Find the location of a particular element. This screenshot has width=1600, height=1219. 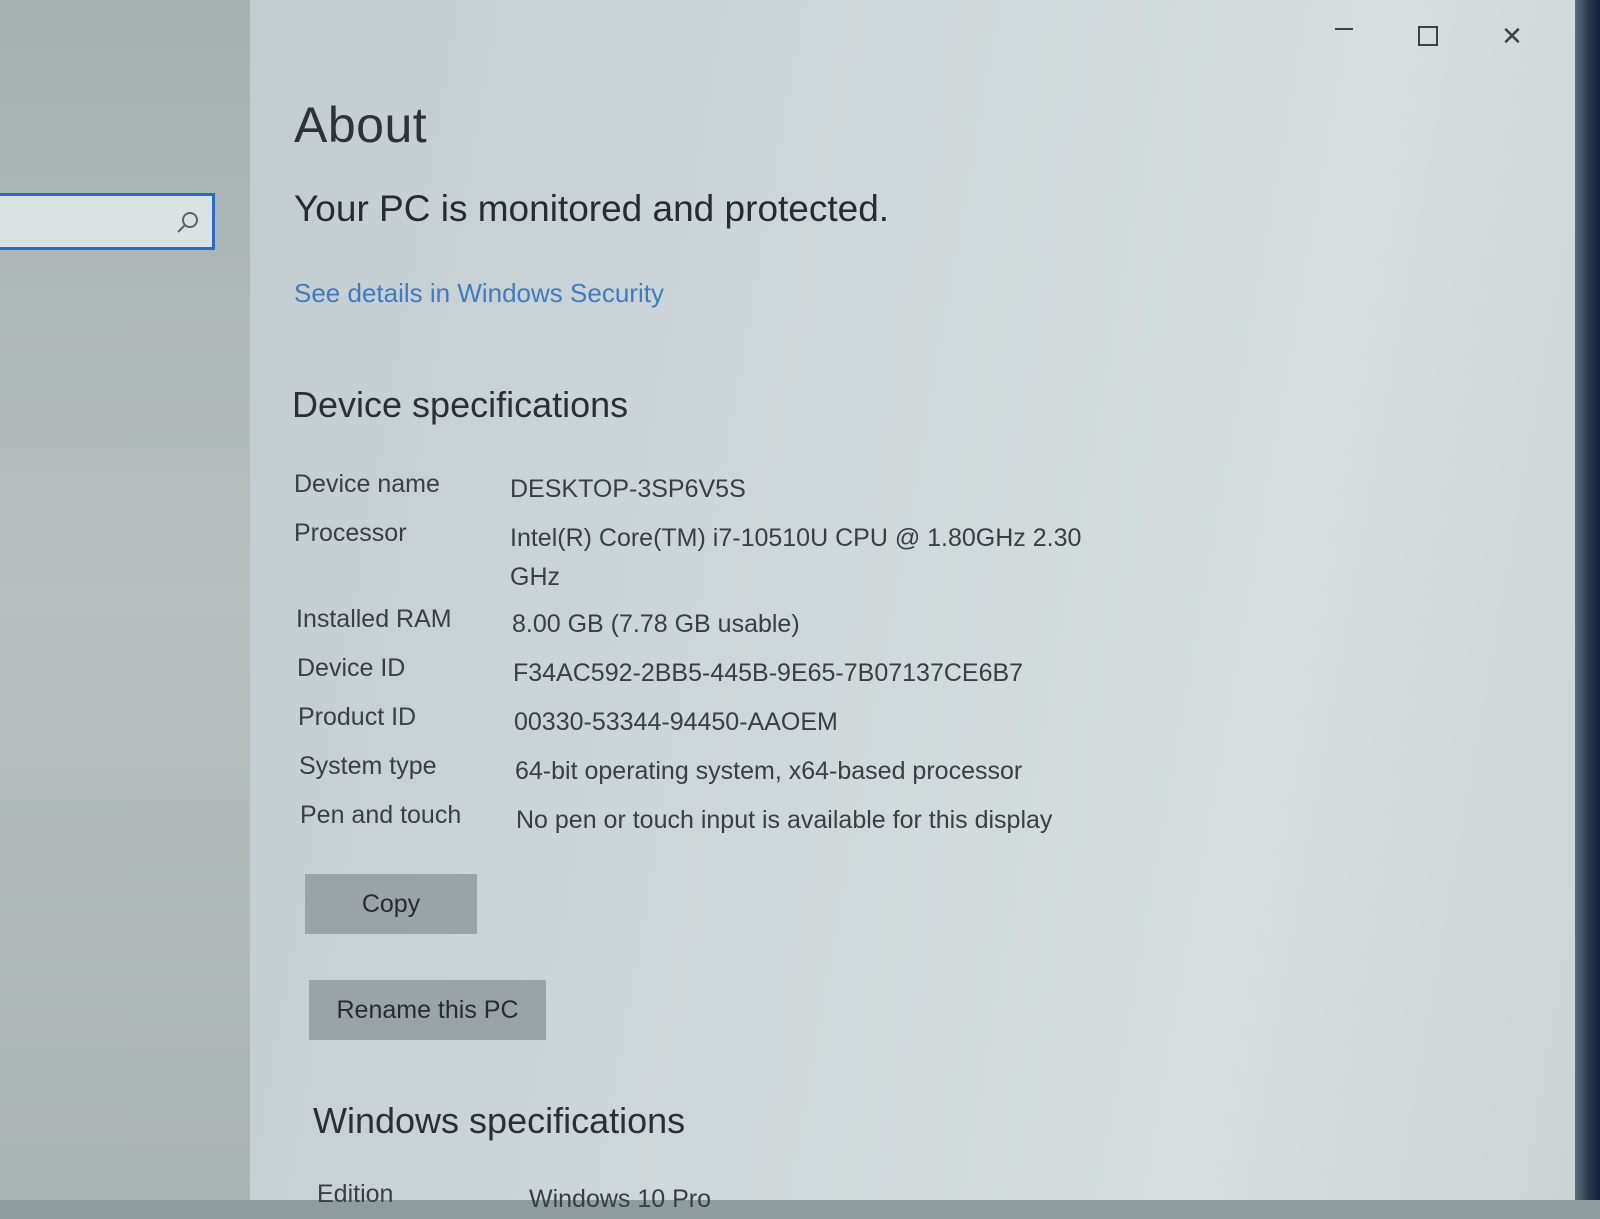

windows-specs-title: Windows specifications is located at coordinates (499, 1120).